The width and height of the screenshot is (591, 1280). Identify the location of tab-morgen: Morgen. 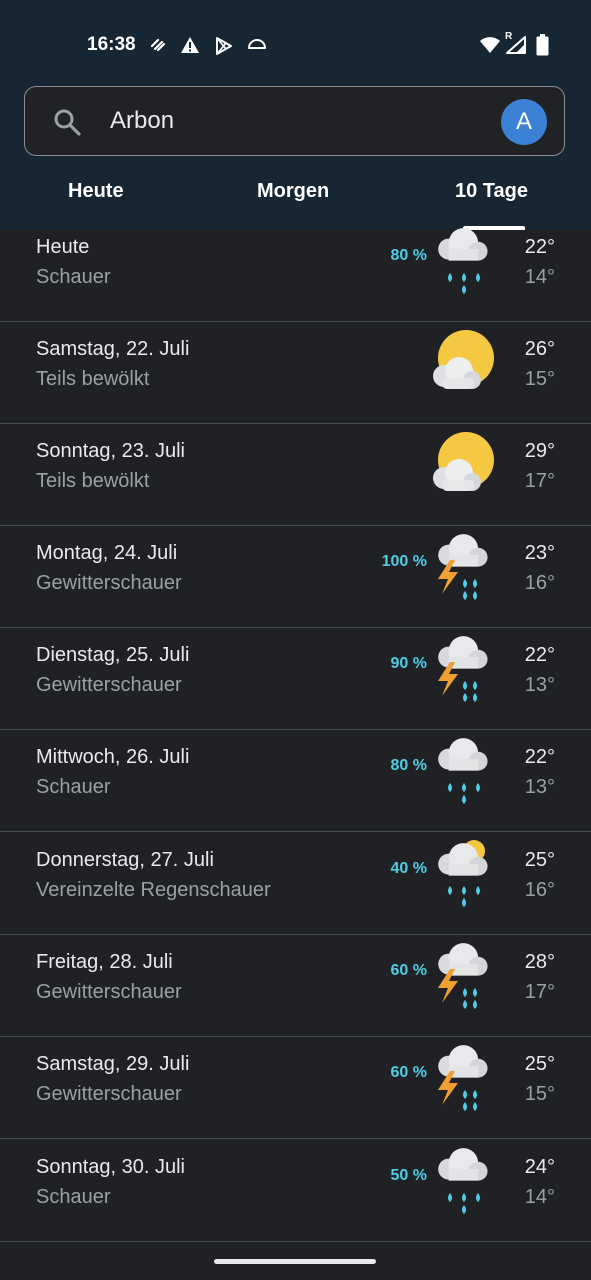
(293, 191).